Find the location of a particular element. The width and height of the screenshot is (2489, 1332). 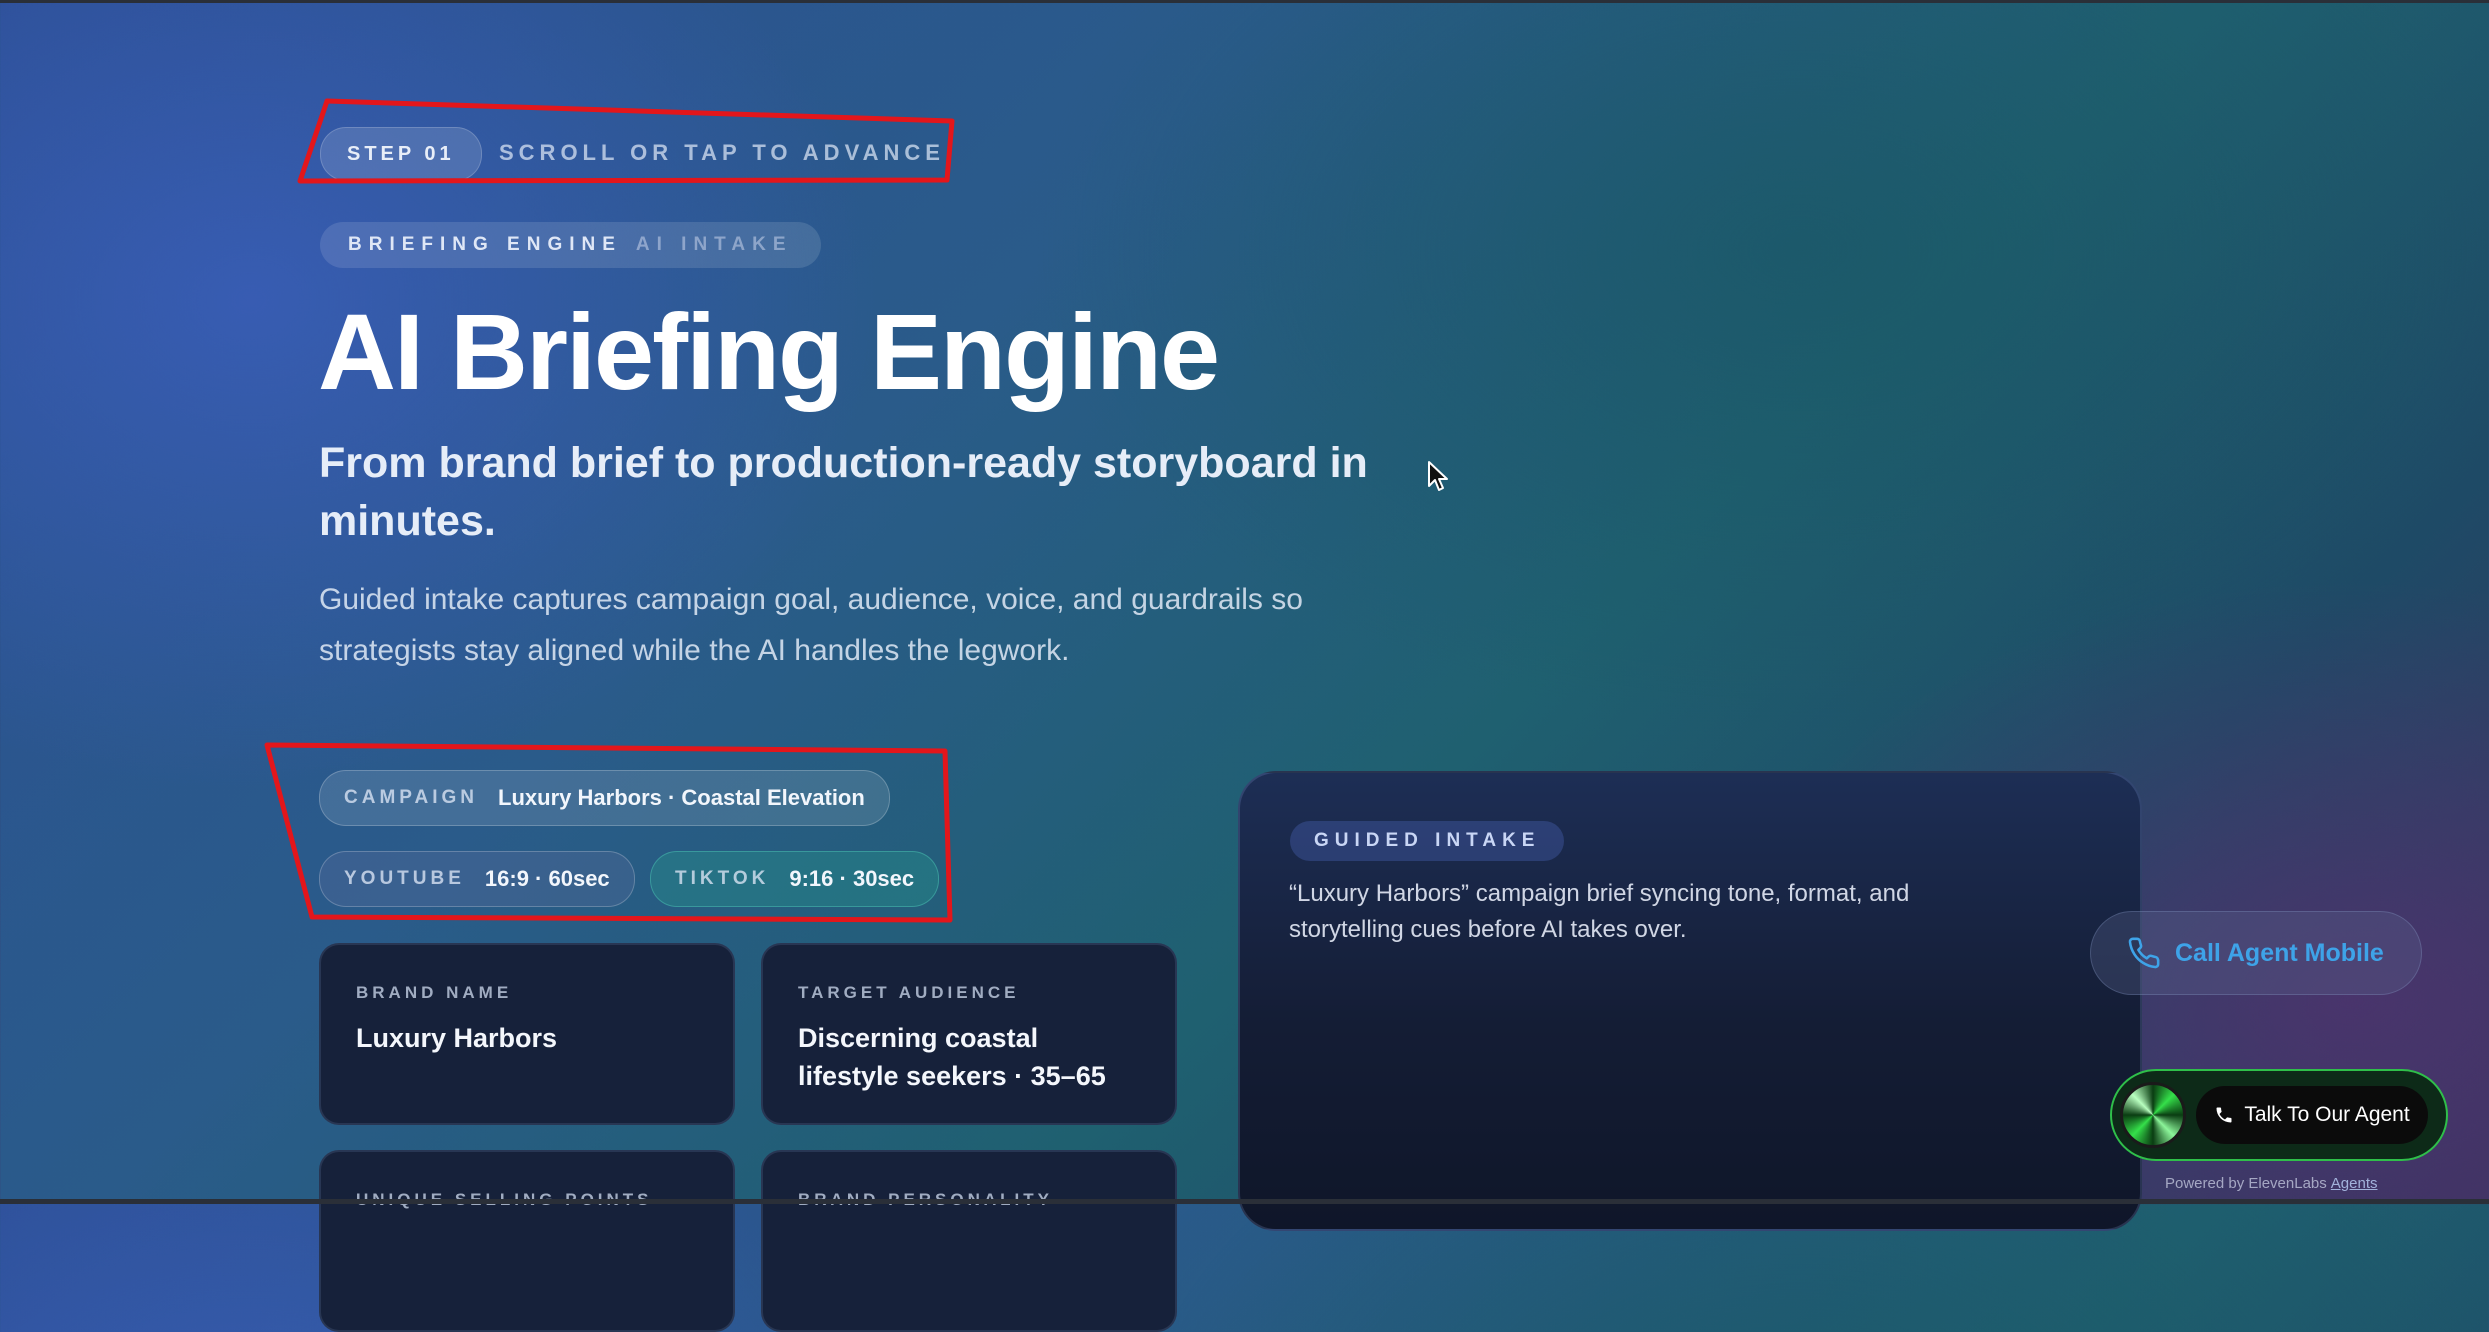

step-label: STEP 01 is located at coordinates (401, 153).